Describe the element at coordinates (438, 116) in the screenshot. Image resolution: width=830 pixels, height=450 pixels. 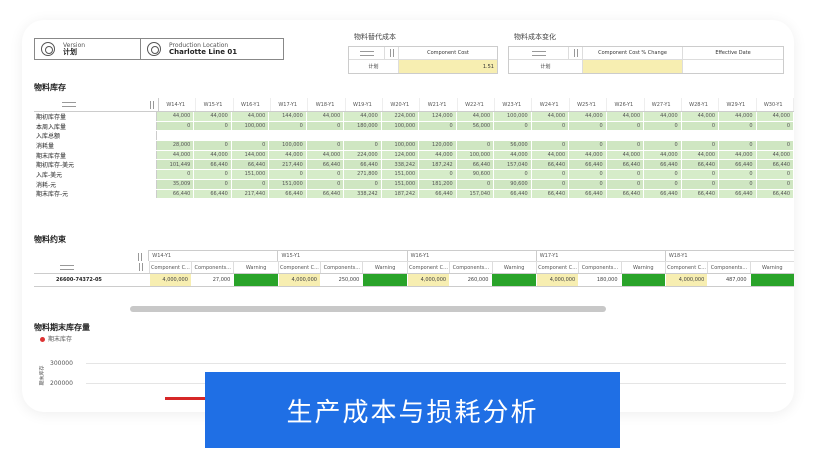
I see `table-cell: 124,000` at that location.